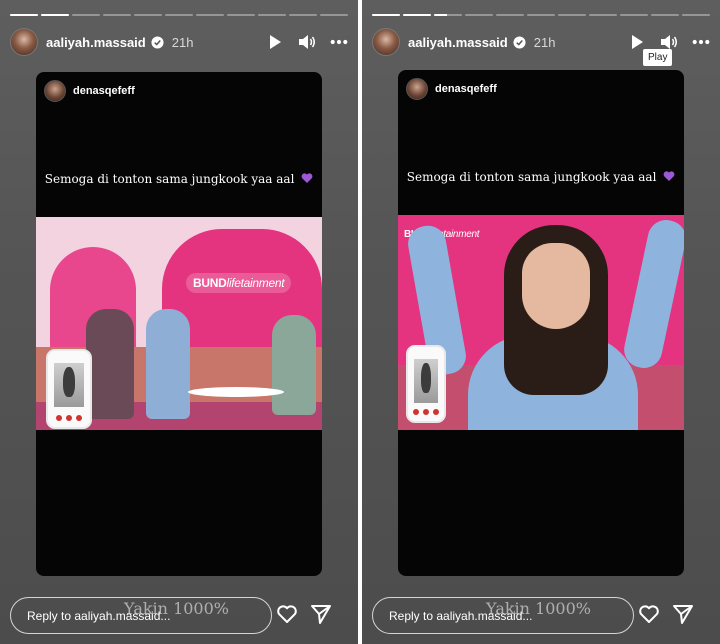 This screenshot has height=644, width=720. Describe the element at coordinates (294, 365) in the screenshot. I see `host-right` at that location.